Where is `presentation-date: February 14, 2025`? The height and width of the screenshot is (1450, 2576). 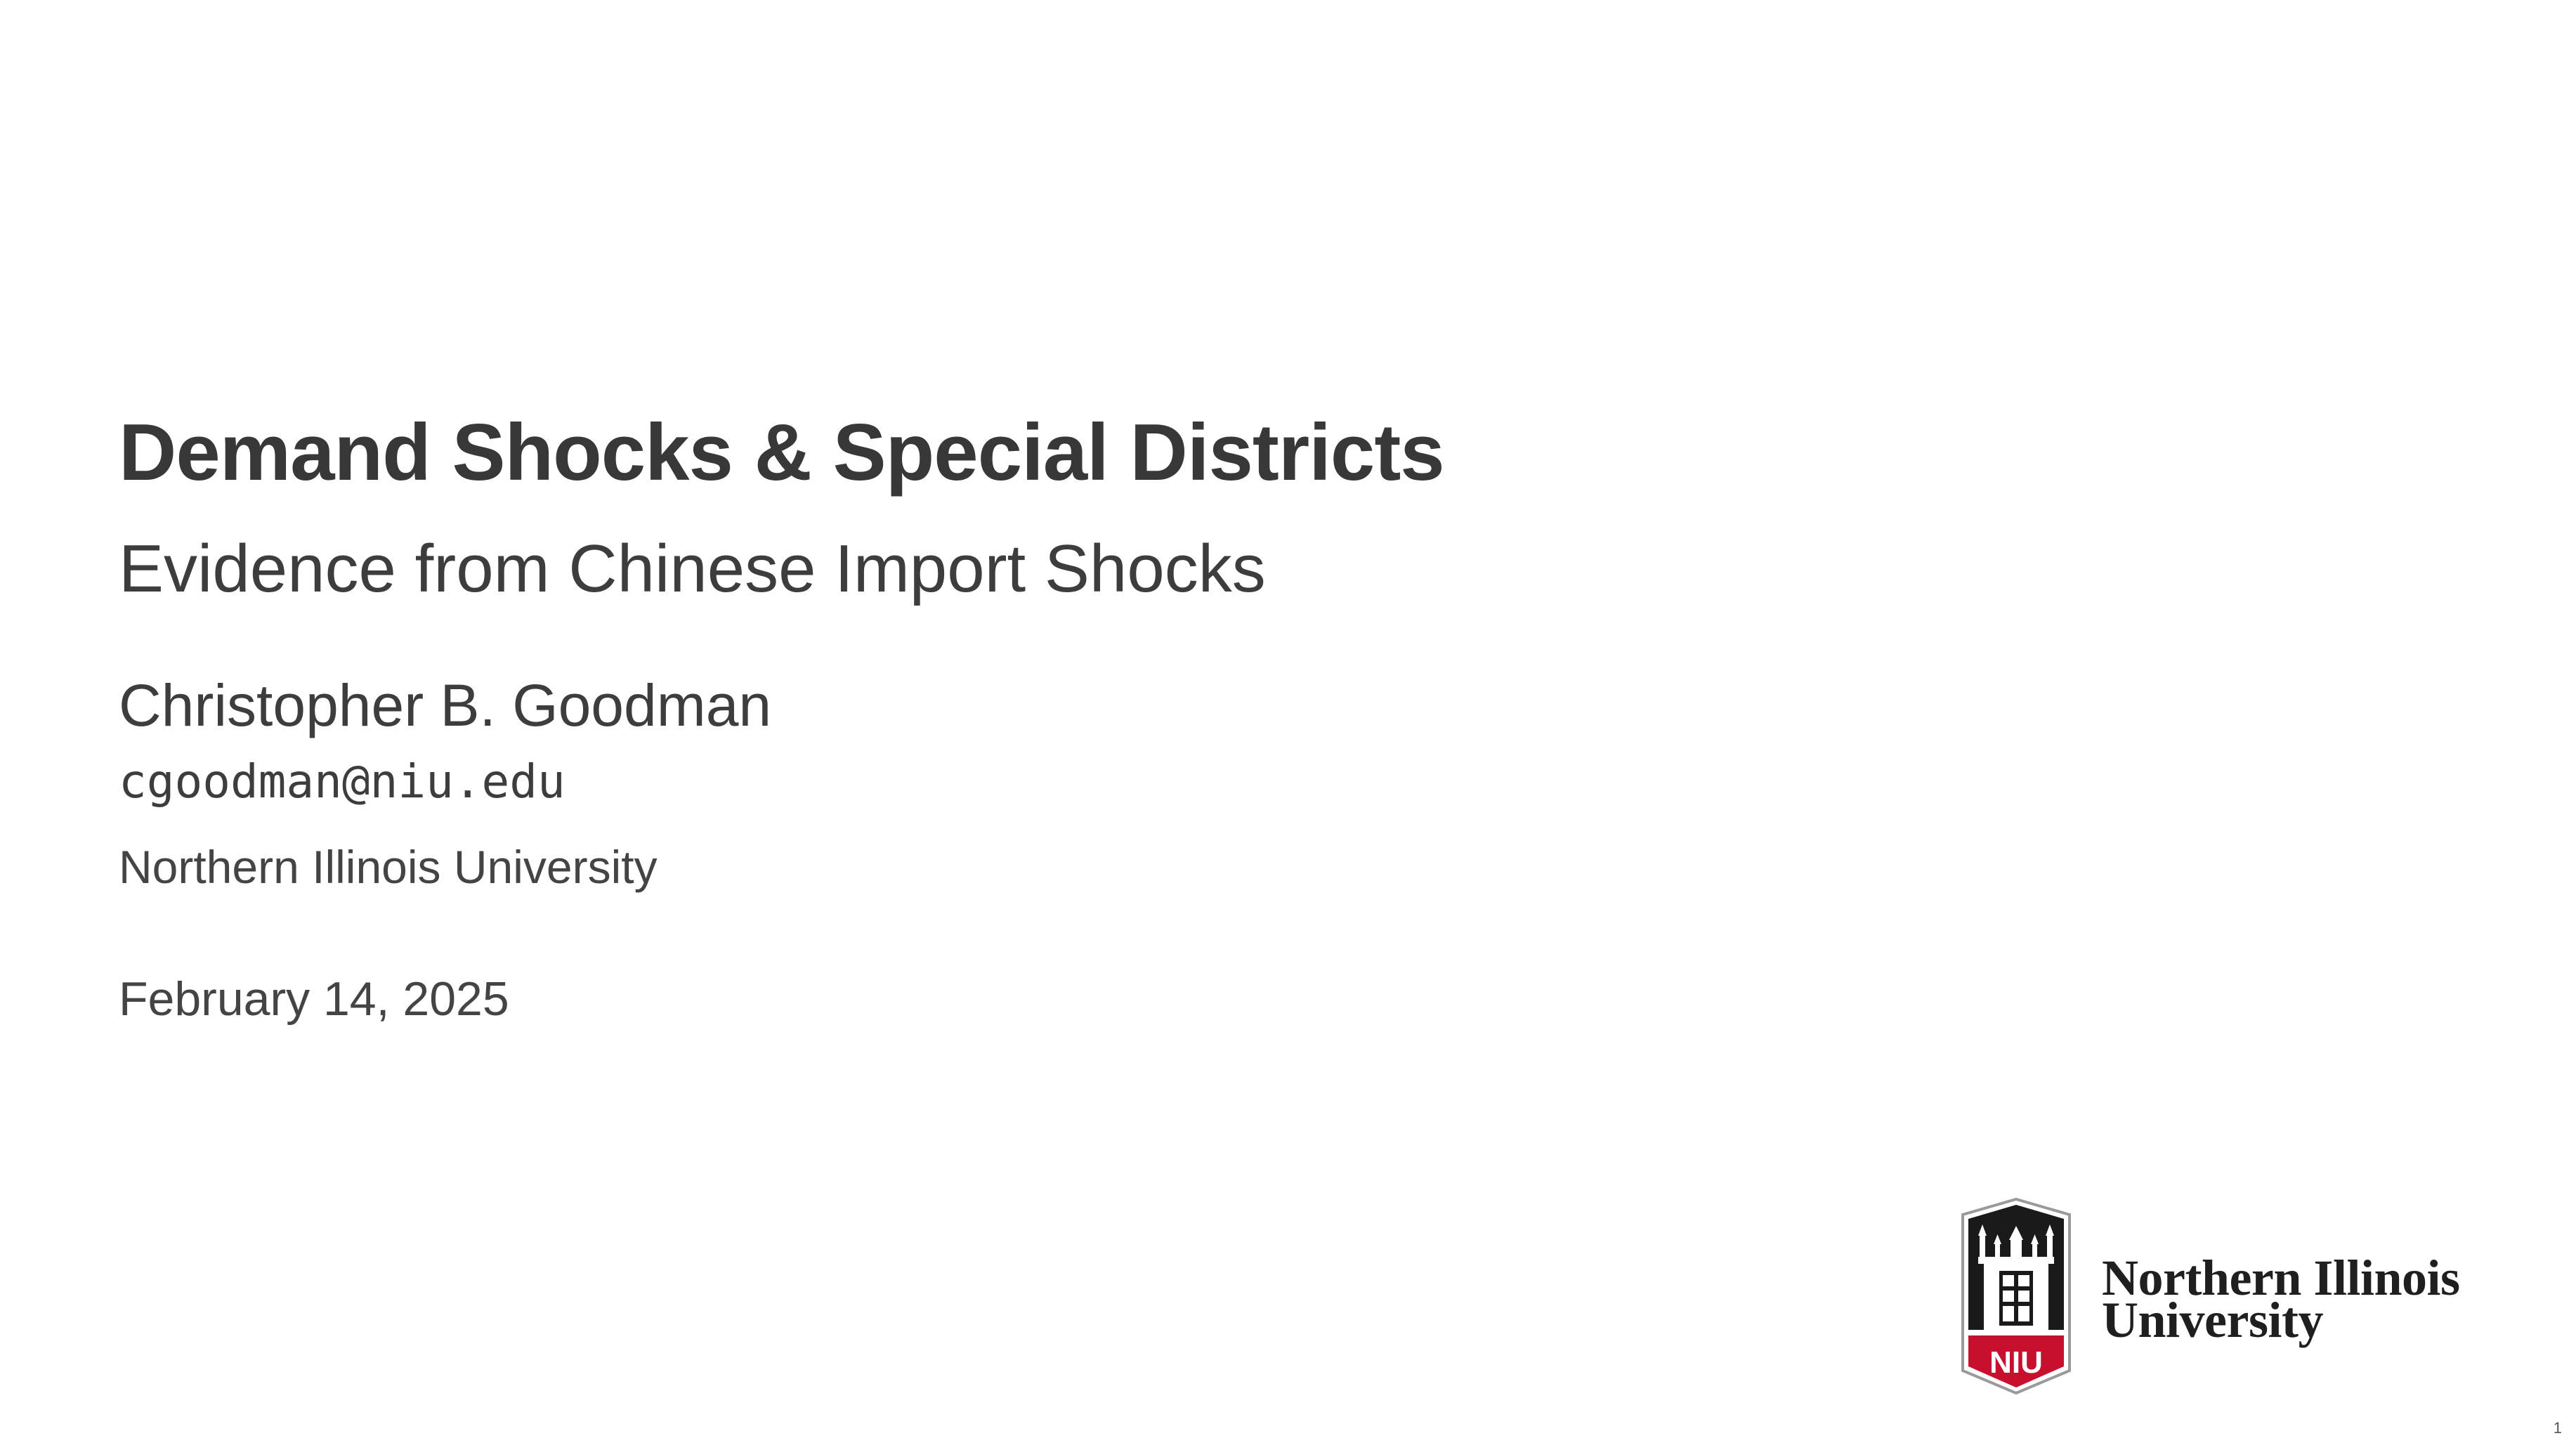 presentation-date: February 14, 2025 is located at coordinates (314, 999).